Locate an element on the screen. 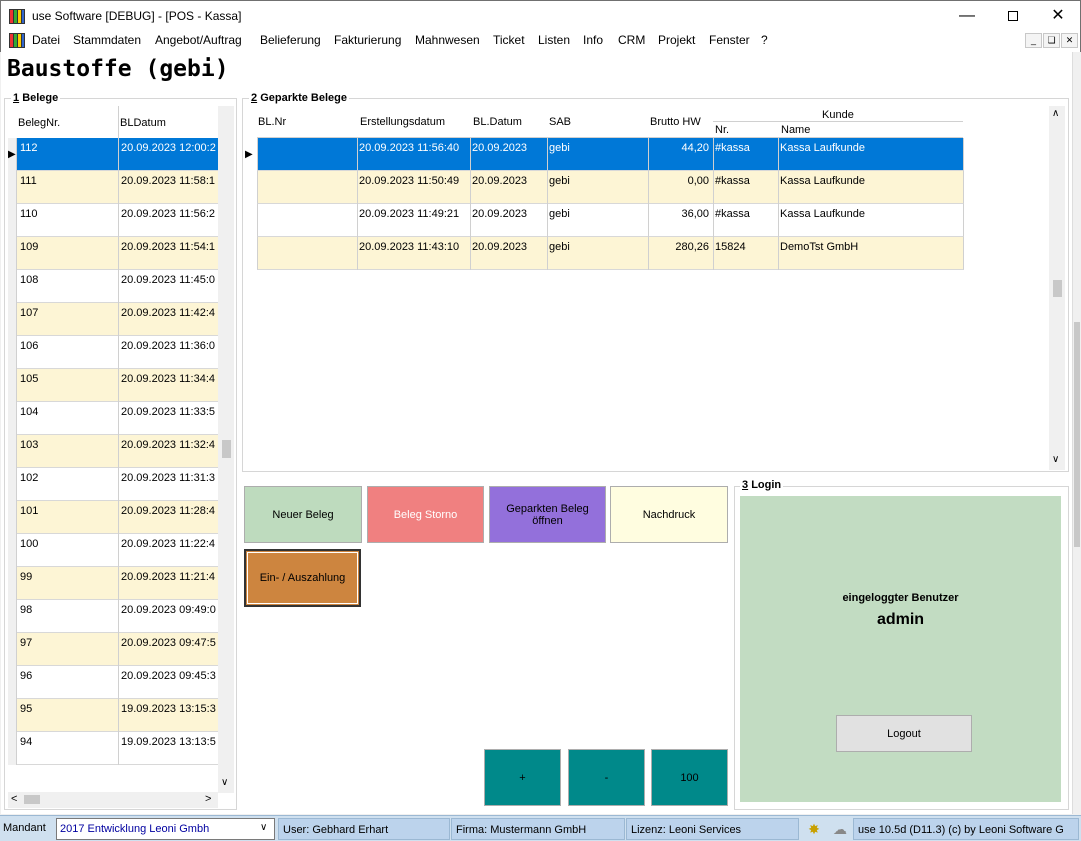 The height and width of the screenshot is (841, 1081). menu-ticket: Ticket is located at coordinates (509, 40).